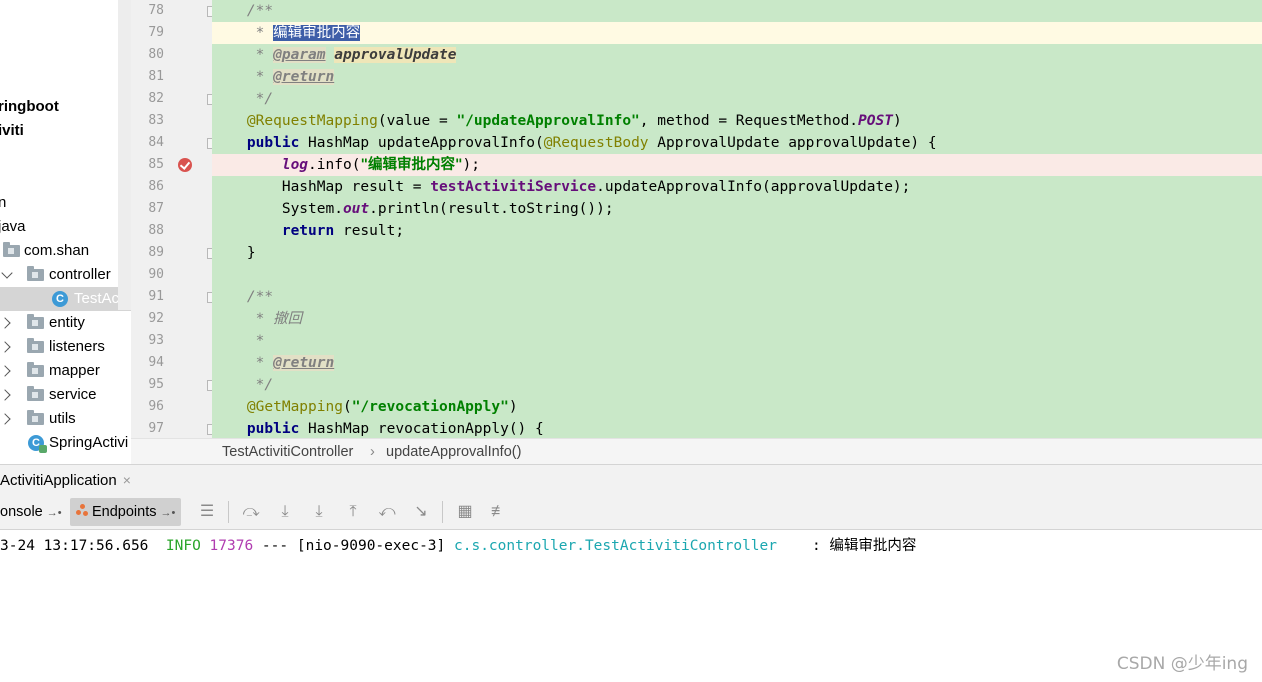  I want to click on tree-item-main: n, so click(65, 203).